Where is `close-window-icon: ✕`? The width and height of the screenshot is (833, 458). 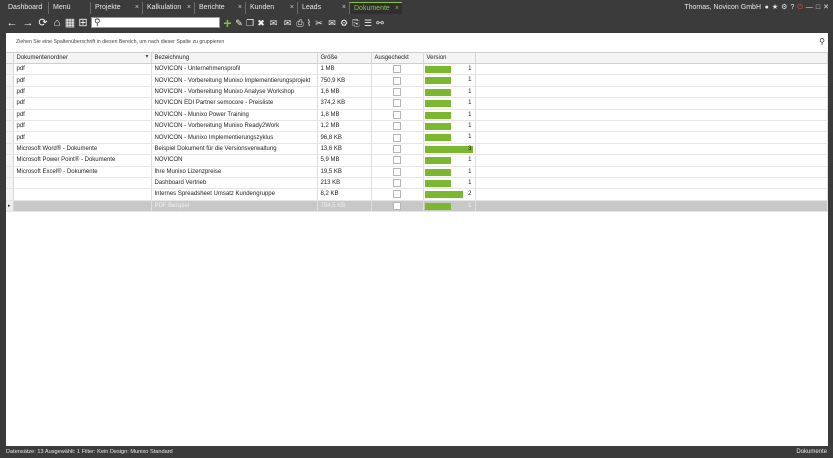
close-window-icon: ✕ is located at coordinates (826, 8).